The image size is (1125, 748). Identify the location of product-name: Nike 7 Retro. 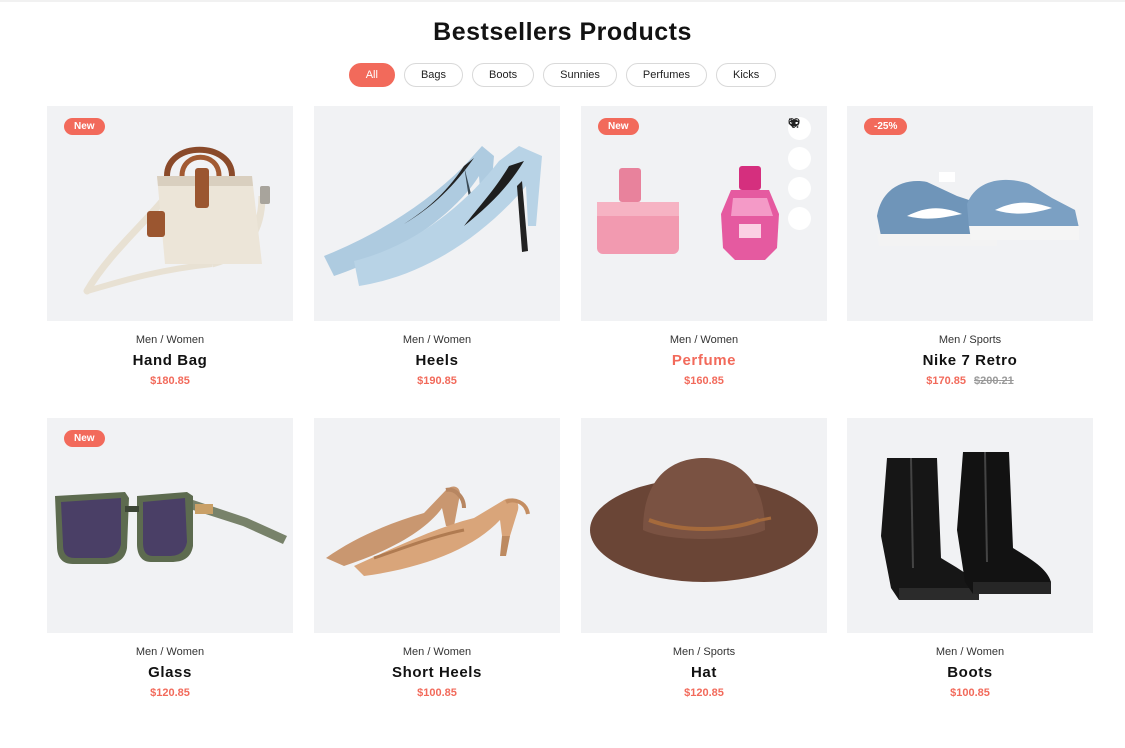
(970, 362).